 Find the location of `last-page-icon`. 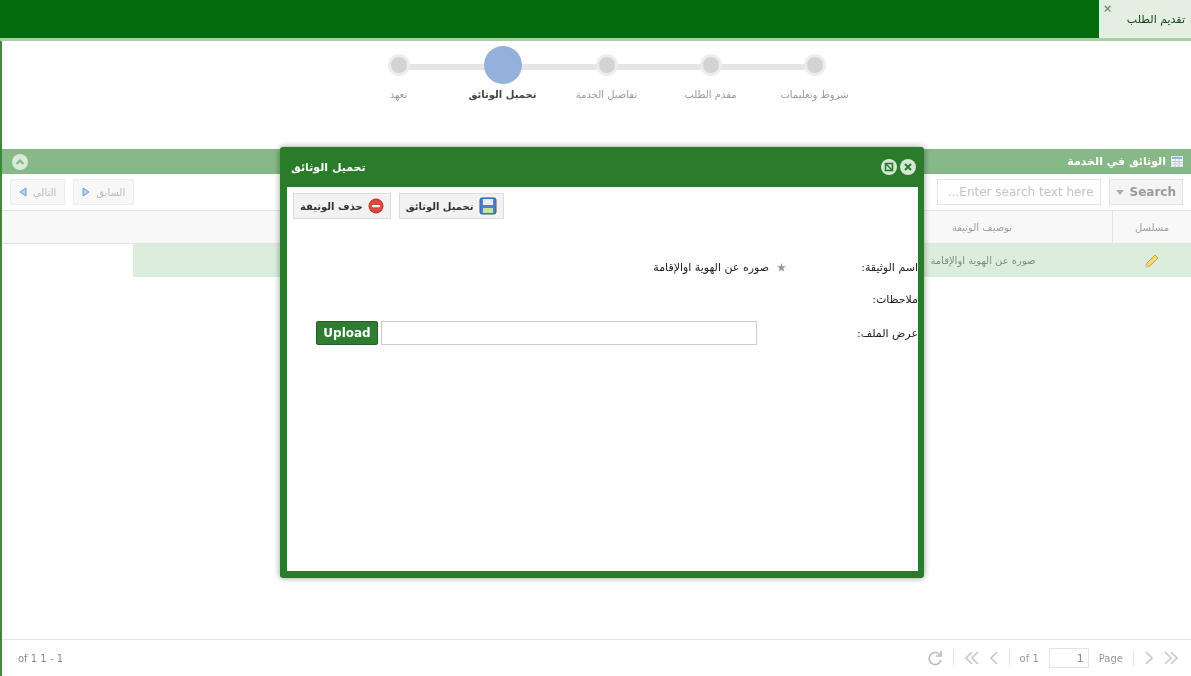

last-page-icon is located at coordinates (1171, 658).